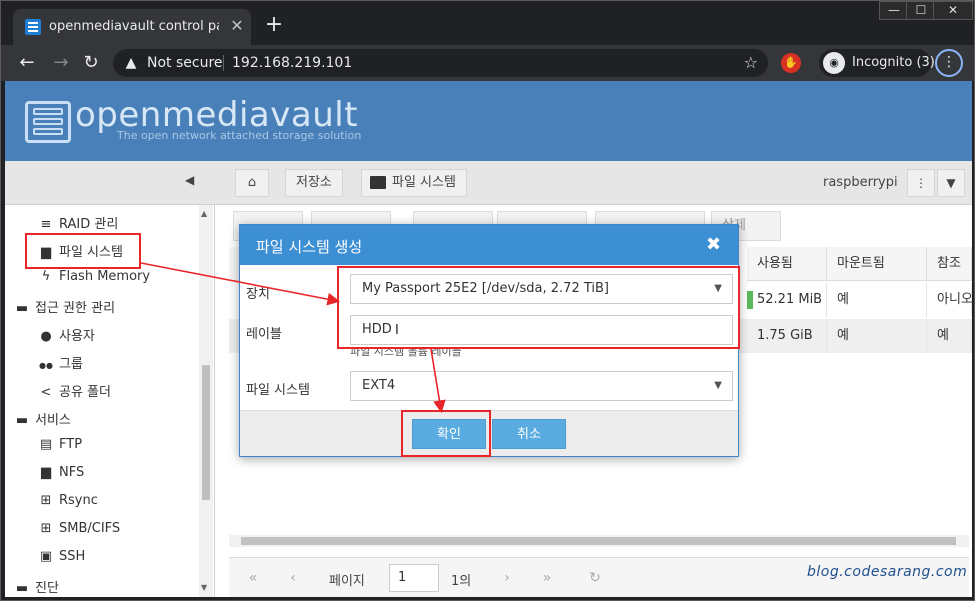  What do you see at coordinates (538, 307) in the screenshot?
I see `highlight-device-label-fields` at bounding box center [538, 307].